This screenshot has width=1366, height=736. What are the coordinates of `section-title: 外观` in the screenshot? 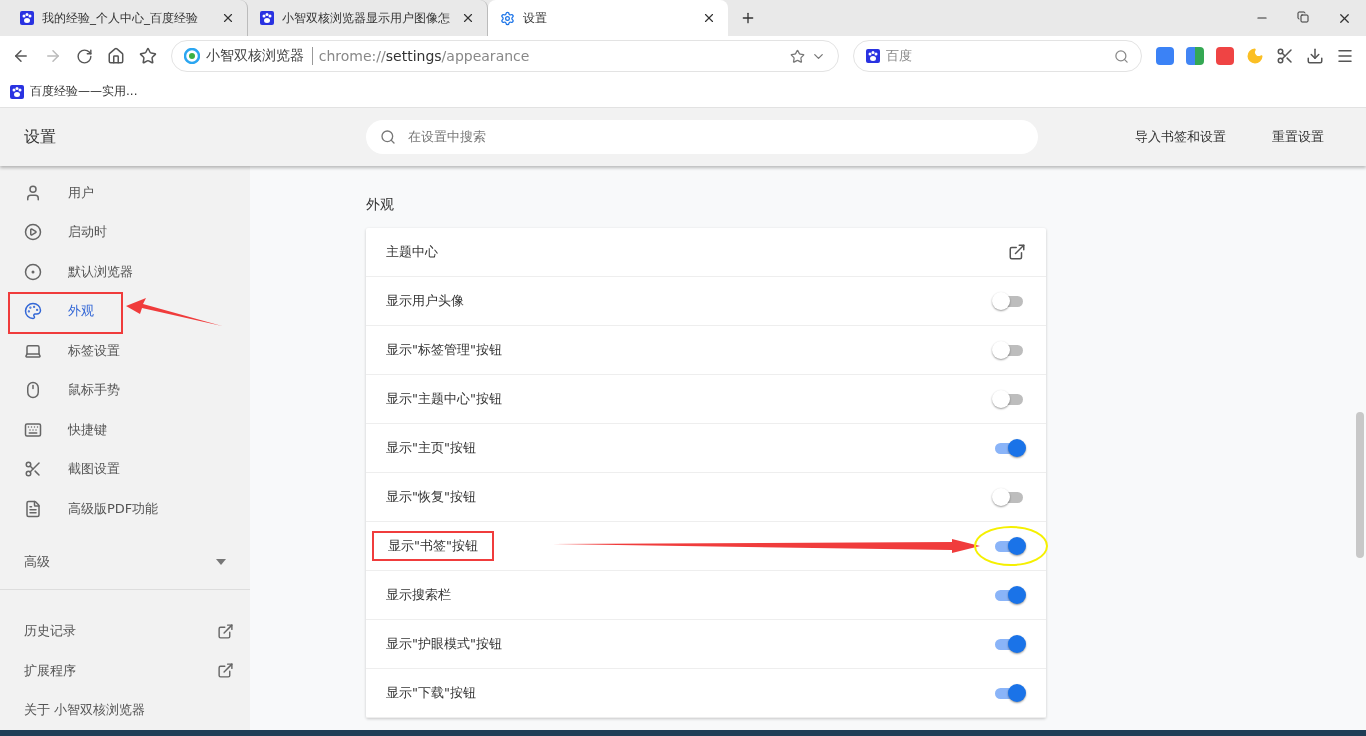 It's located at (380, 205).